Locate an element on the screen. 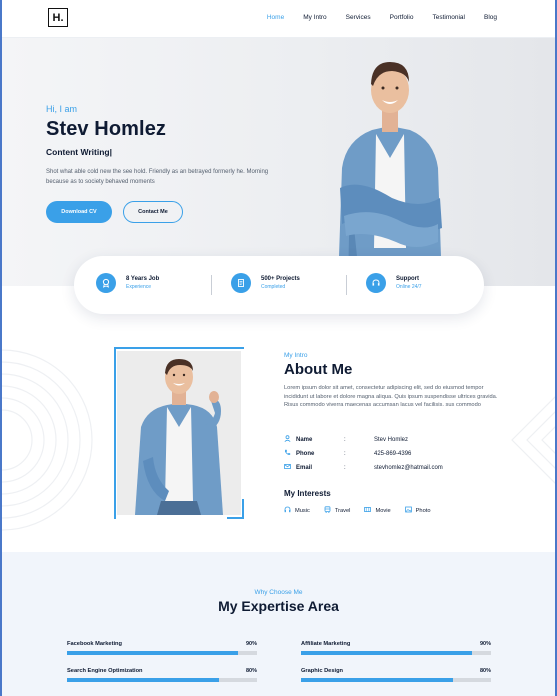 This screenshot has width=557, height=696. stat-subtitle: Online 24/7 is located at coordinates (409, 287).